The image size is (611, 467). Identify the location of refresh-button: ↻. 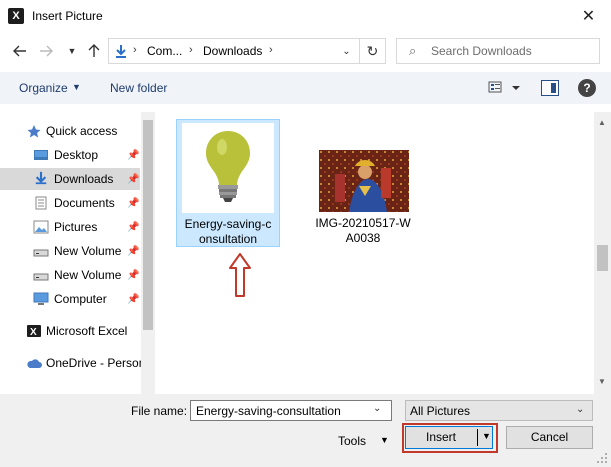
(372, 51).